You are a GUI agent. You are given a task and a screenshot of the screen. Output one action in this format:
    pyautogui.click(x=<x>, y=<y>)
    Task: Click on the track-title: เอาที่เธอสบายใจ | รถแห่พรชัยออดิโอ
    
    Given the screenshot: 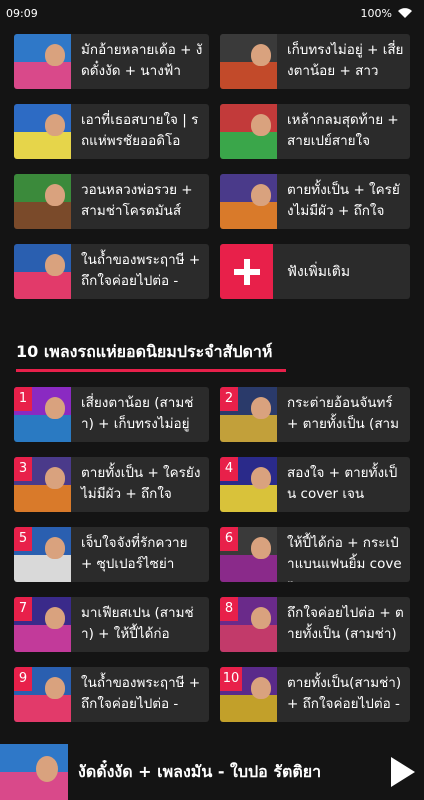 What is the action you would take?
    pyautogui.click(x=140, y=130)
    